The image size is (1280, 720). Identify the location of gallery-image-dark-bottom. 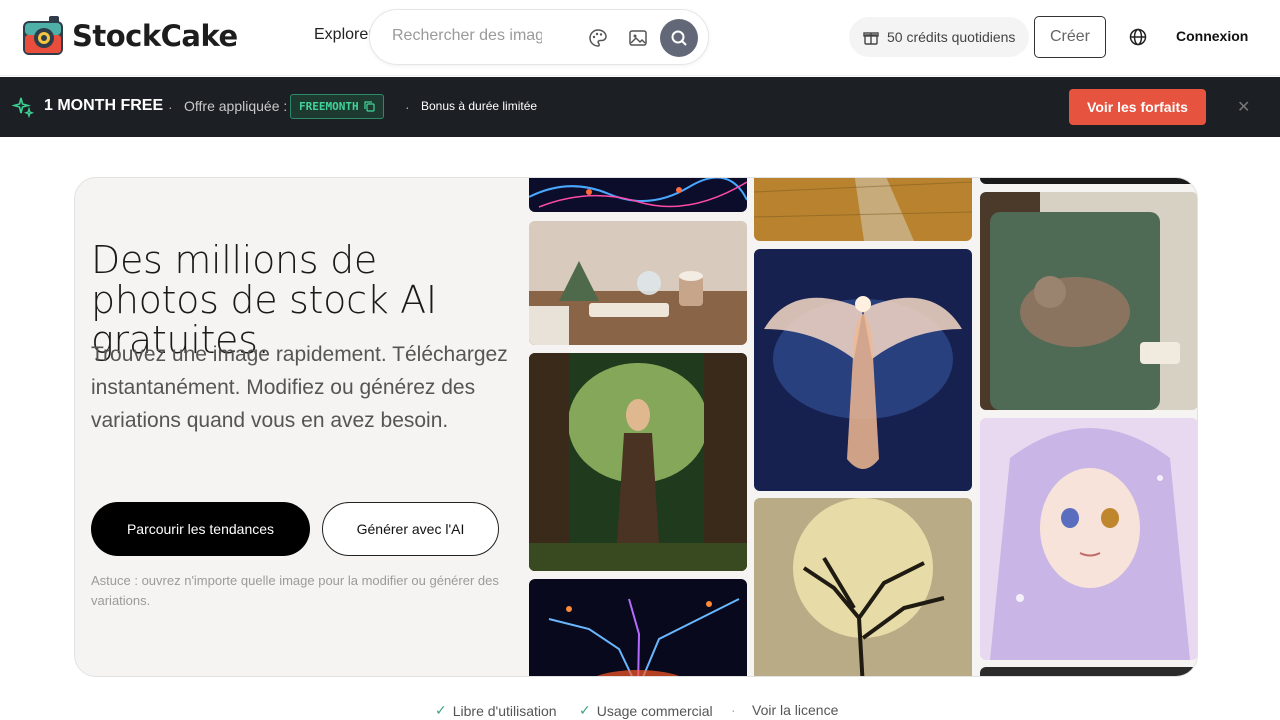
(1088, 671).